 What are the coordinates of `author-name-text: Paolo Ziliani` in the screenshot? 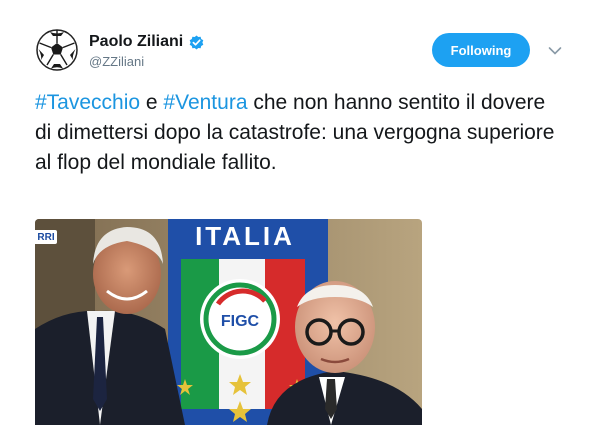 It's located at (136, 42).